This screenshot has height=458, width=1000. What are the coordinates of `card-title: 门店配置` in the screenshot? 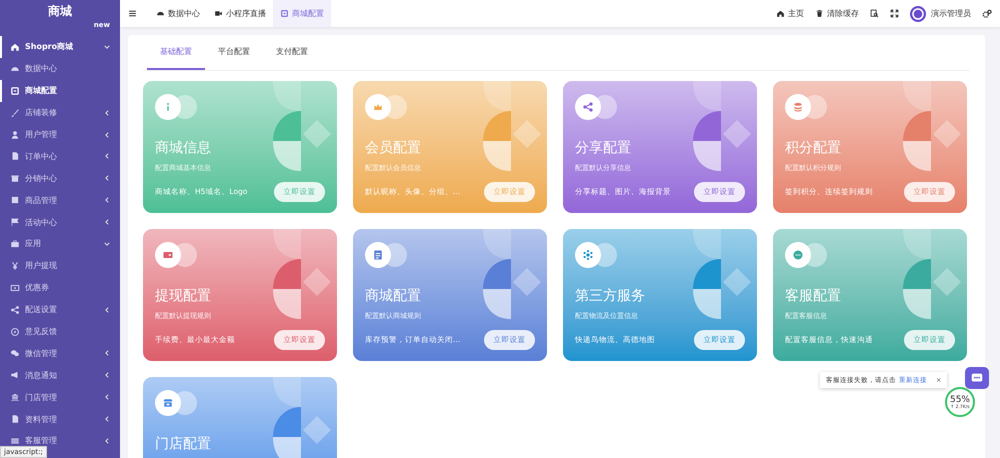 It's located at (183, 444).